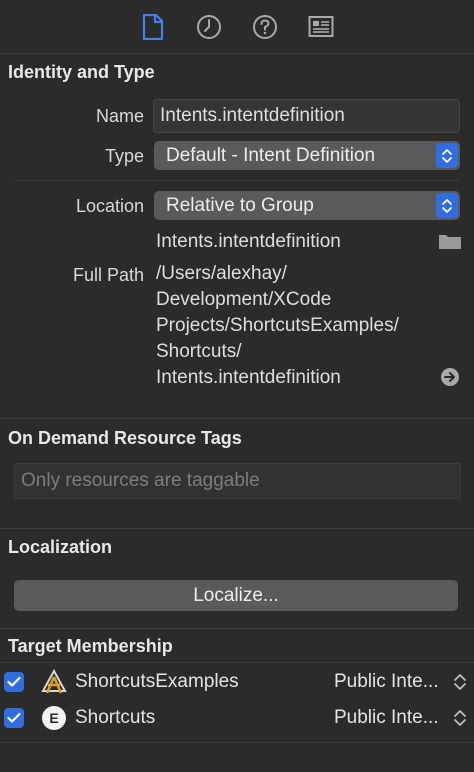 This screenshot has width=474, height=772. Describe the element at coordinates (321, 27) in the screenshot. I see `identity-inspector-icon` at that location.